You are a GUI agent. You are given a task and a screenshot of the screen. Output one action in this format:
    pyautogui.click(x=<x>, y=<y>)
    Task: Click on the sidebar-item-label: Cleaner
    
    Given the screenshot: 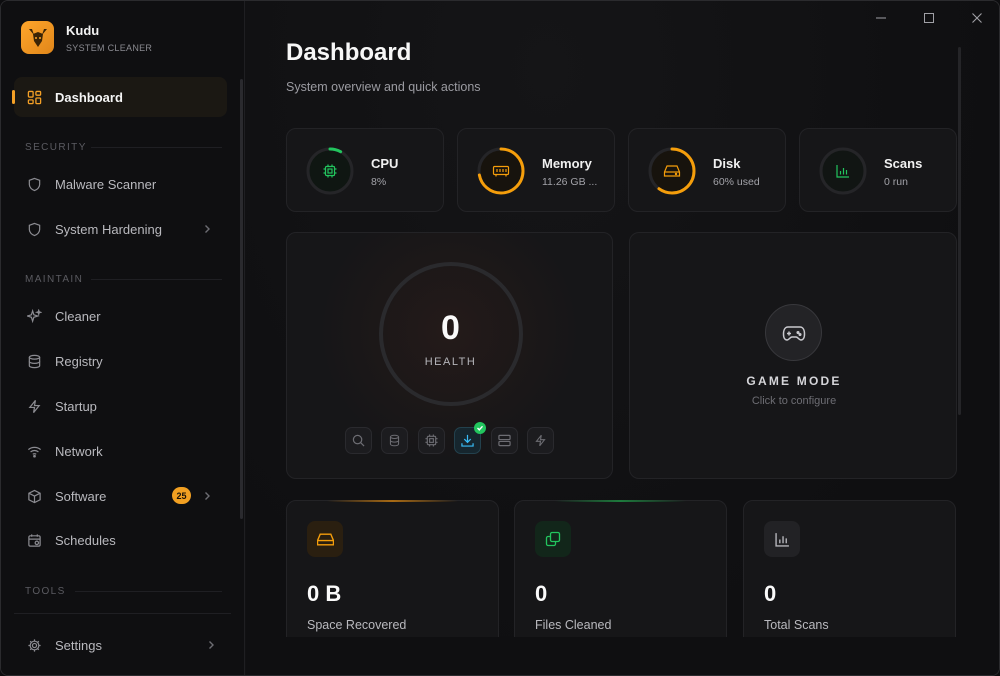 What is the action you would take?
    pyautogui.click(x=78, y=316)
    